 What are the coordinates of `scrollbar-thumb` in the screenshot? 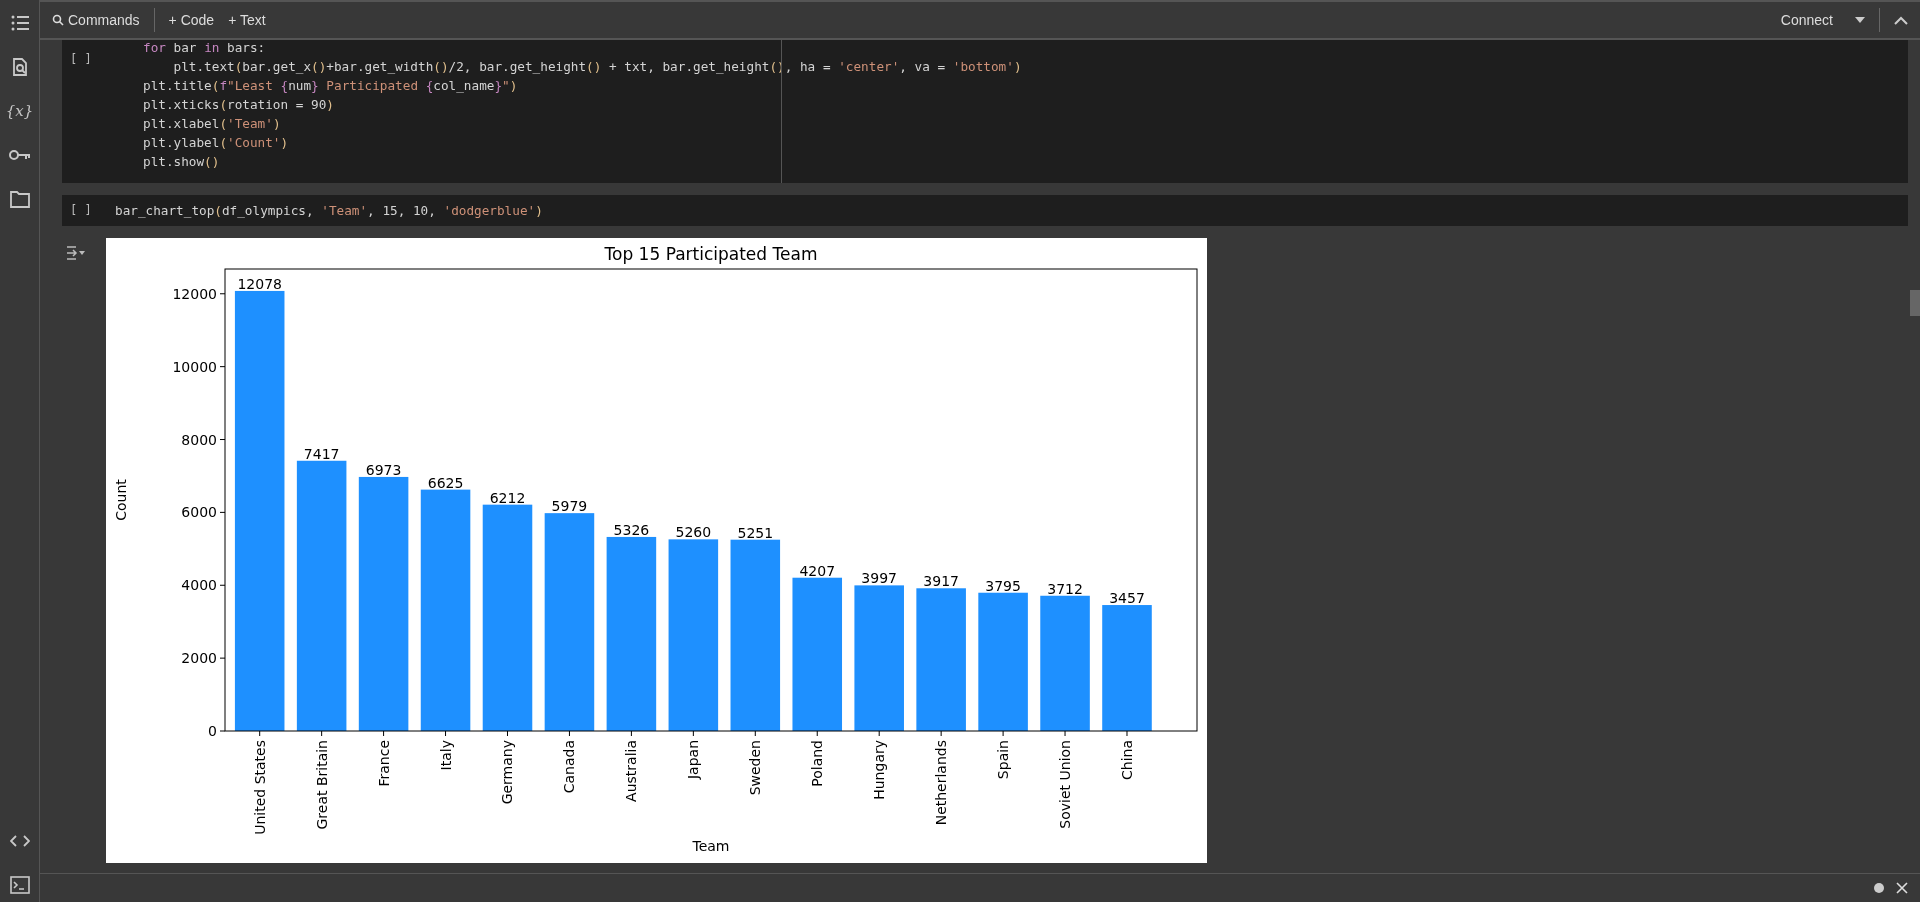 It's located at (1915, 303).